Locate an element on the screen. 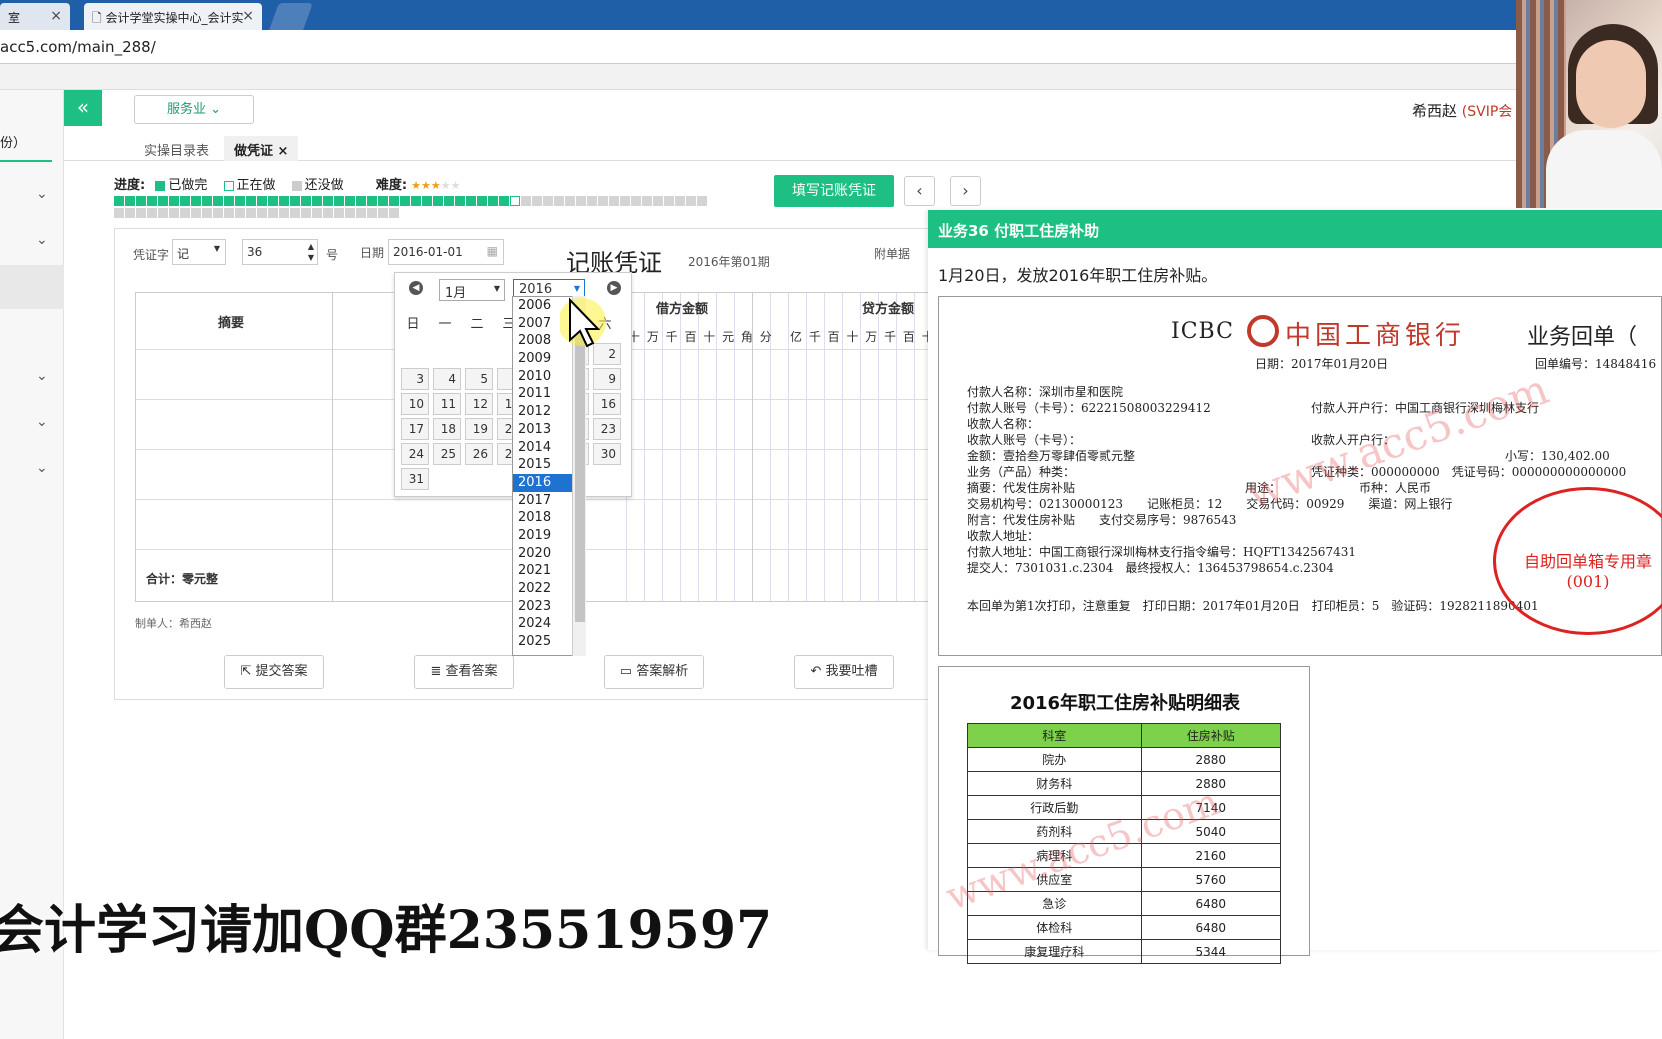 The image size is (1662, 1039). sidebar-selected-item is located at coordinates (32, 287).